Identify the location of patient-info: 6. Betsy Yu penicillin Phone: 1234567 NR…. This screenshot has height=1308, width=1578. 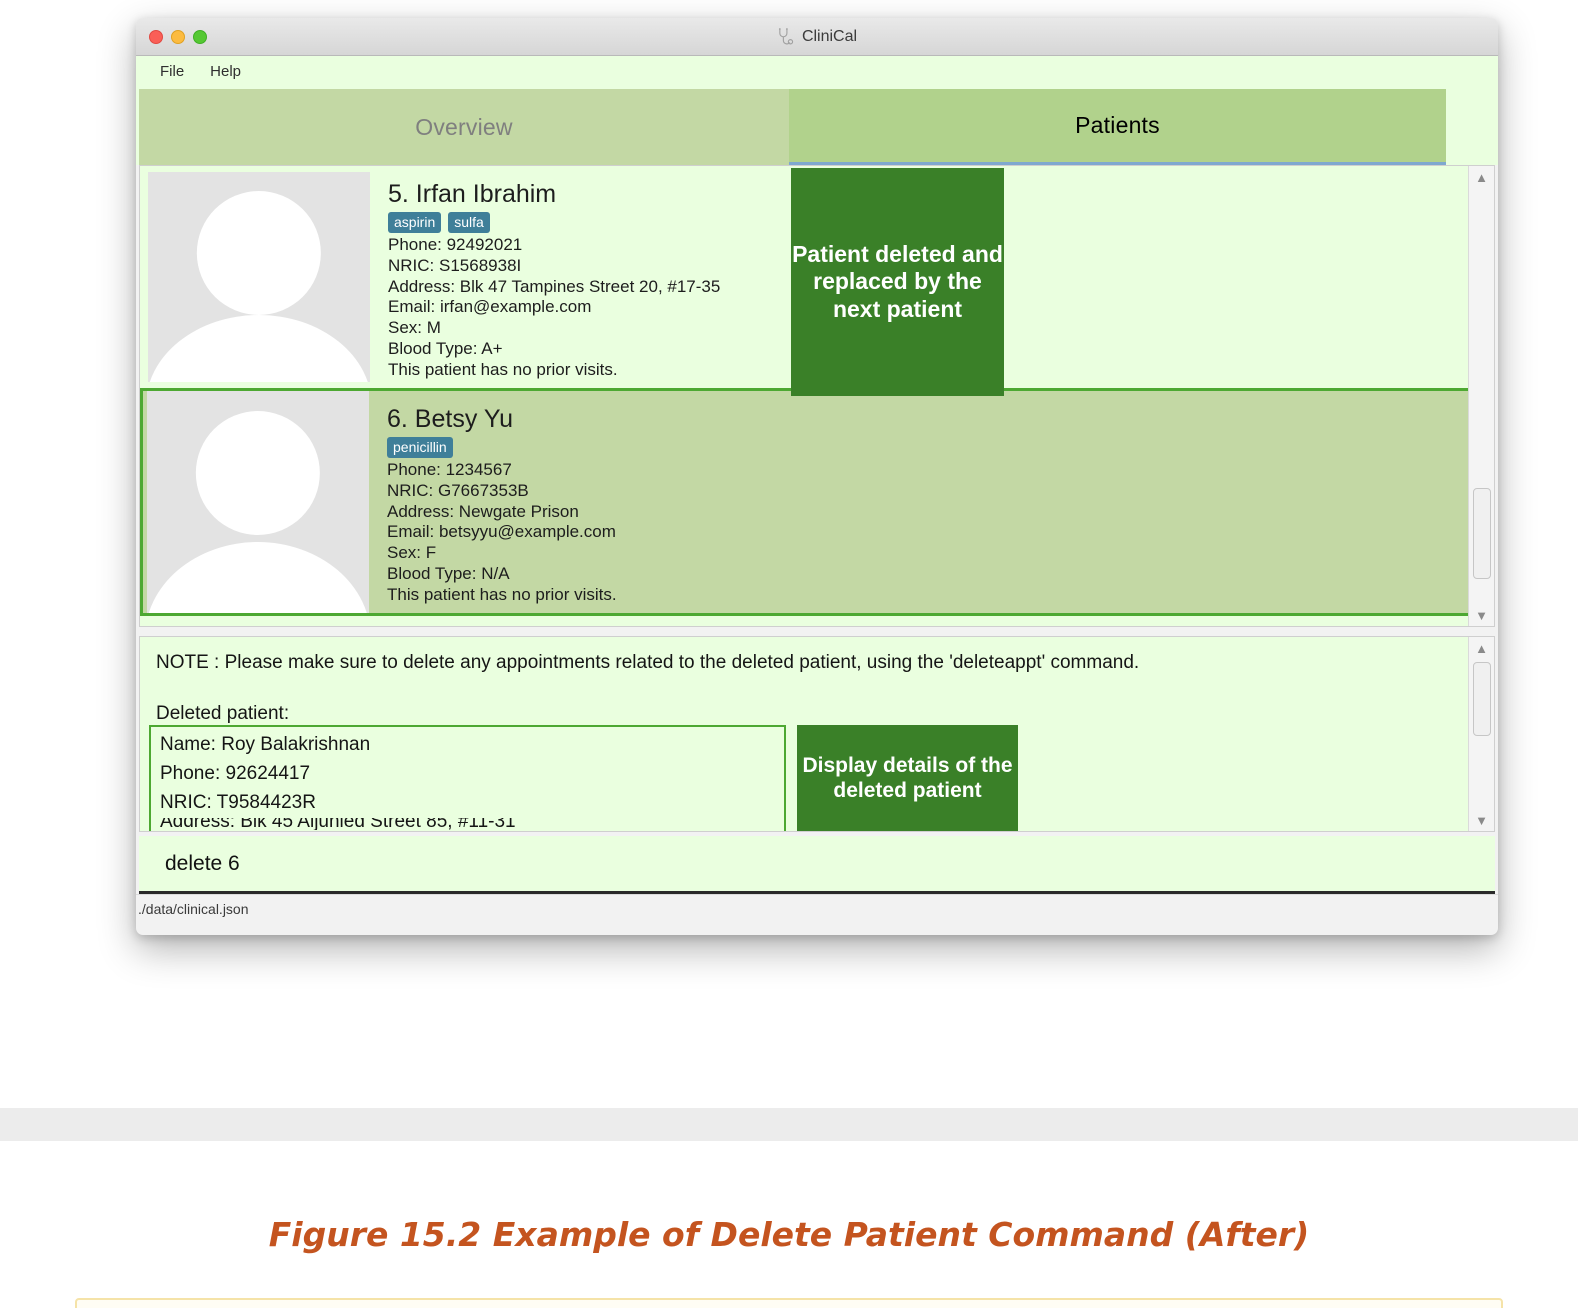
(930, 502).